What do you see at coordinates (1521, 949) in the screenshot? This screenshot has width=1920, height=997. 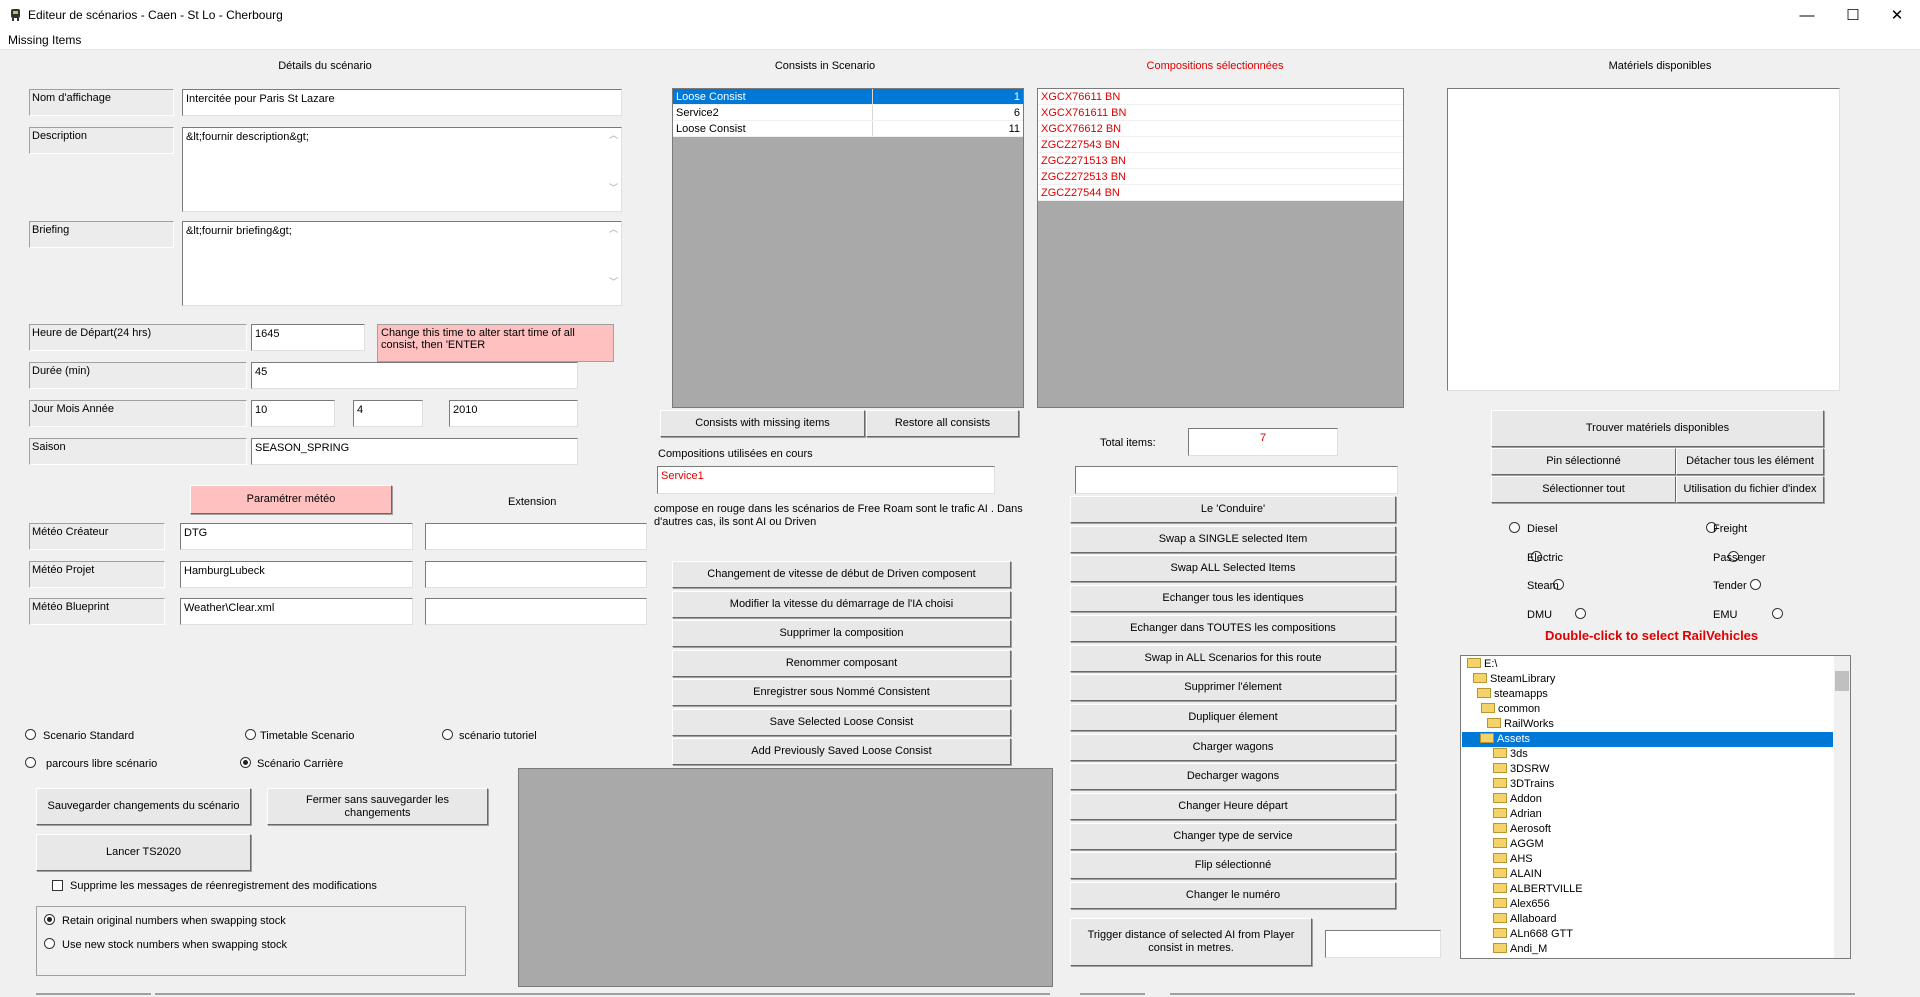 I see `tree-node: Andi_M` at bounding box center [1521, 949].